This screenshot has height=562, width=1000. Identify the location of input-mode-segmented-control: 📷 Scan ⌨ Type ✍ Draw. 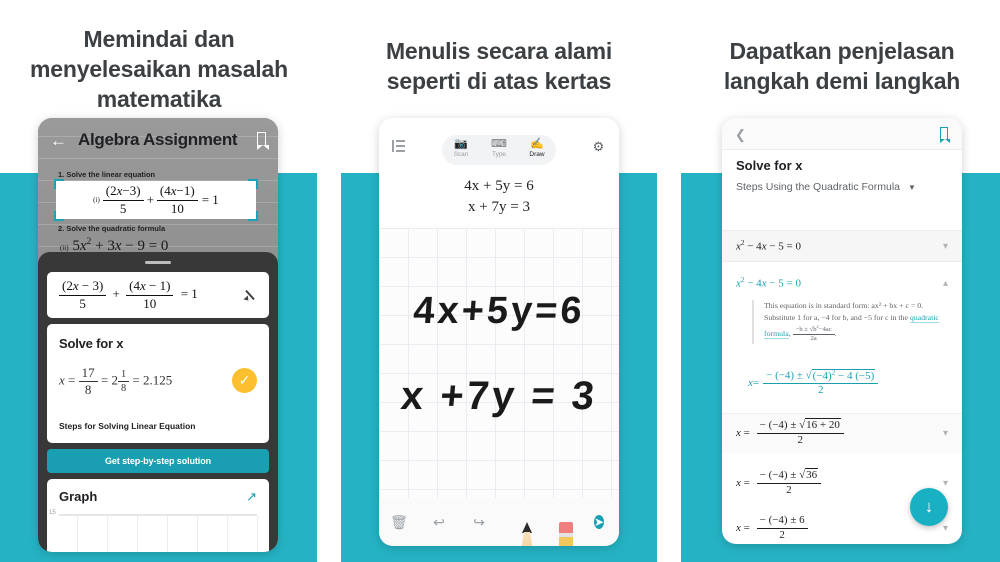
(499, 150).